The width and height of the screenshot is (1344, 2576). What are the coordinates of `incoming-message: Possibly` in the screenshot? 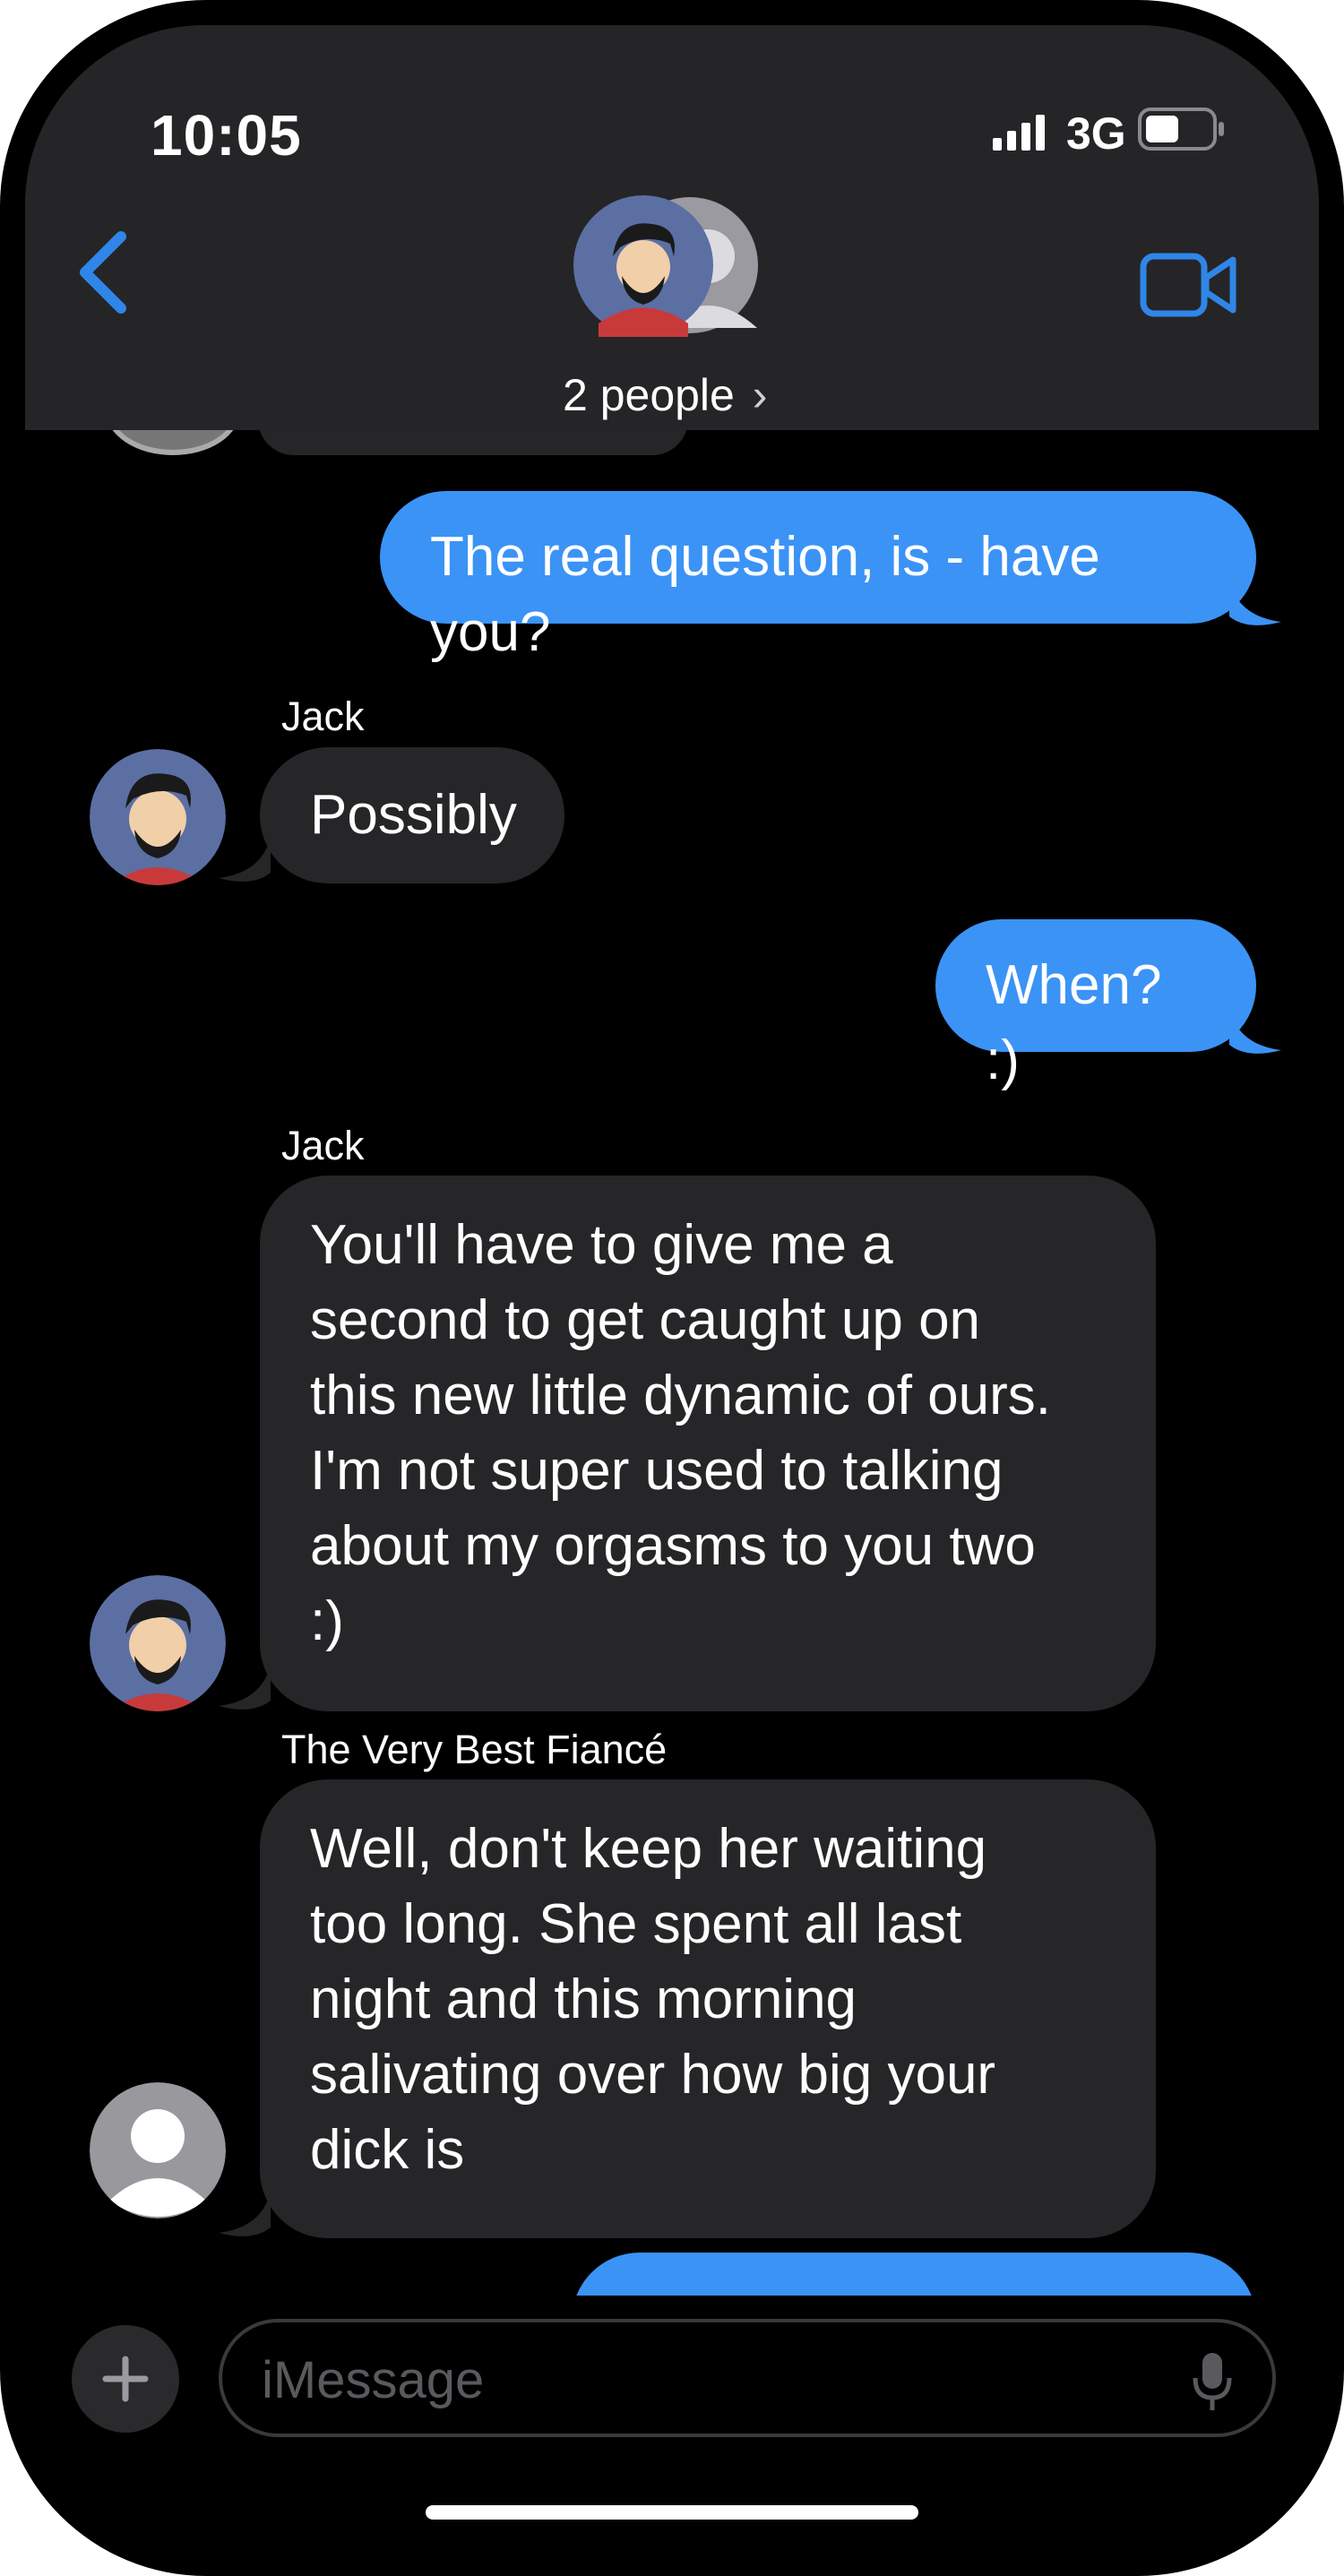 It's located at (412, 815).